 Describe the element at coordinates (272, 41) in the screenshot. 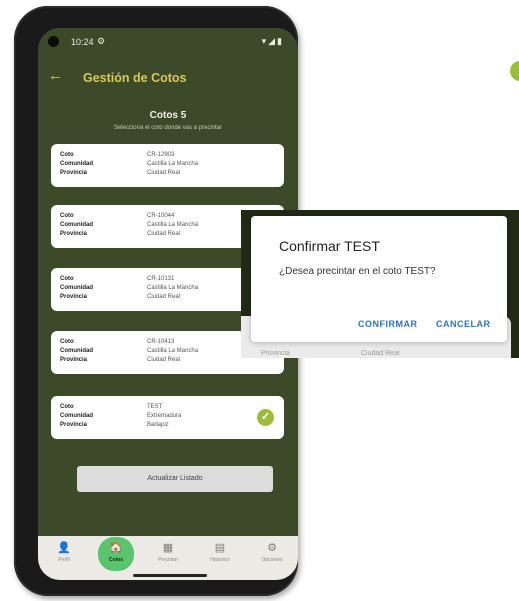

I see `system-status-icons: ▾◢▮` at that location.